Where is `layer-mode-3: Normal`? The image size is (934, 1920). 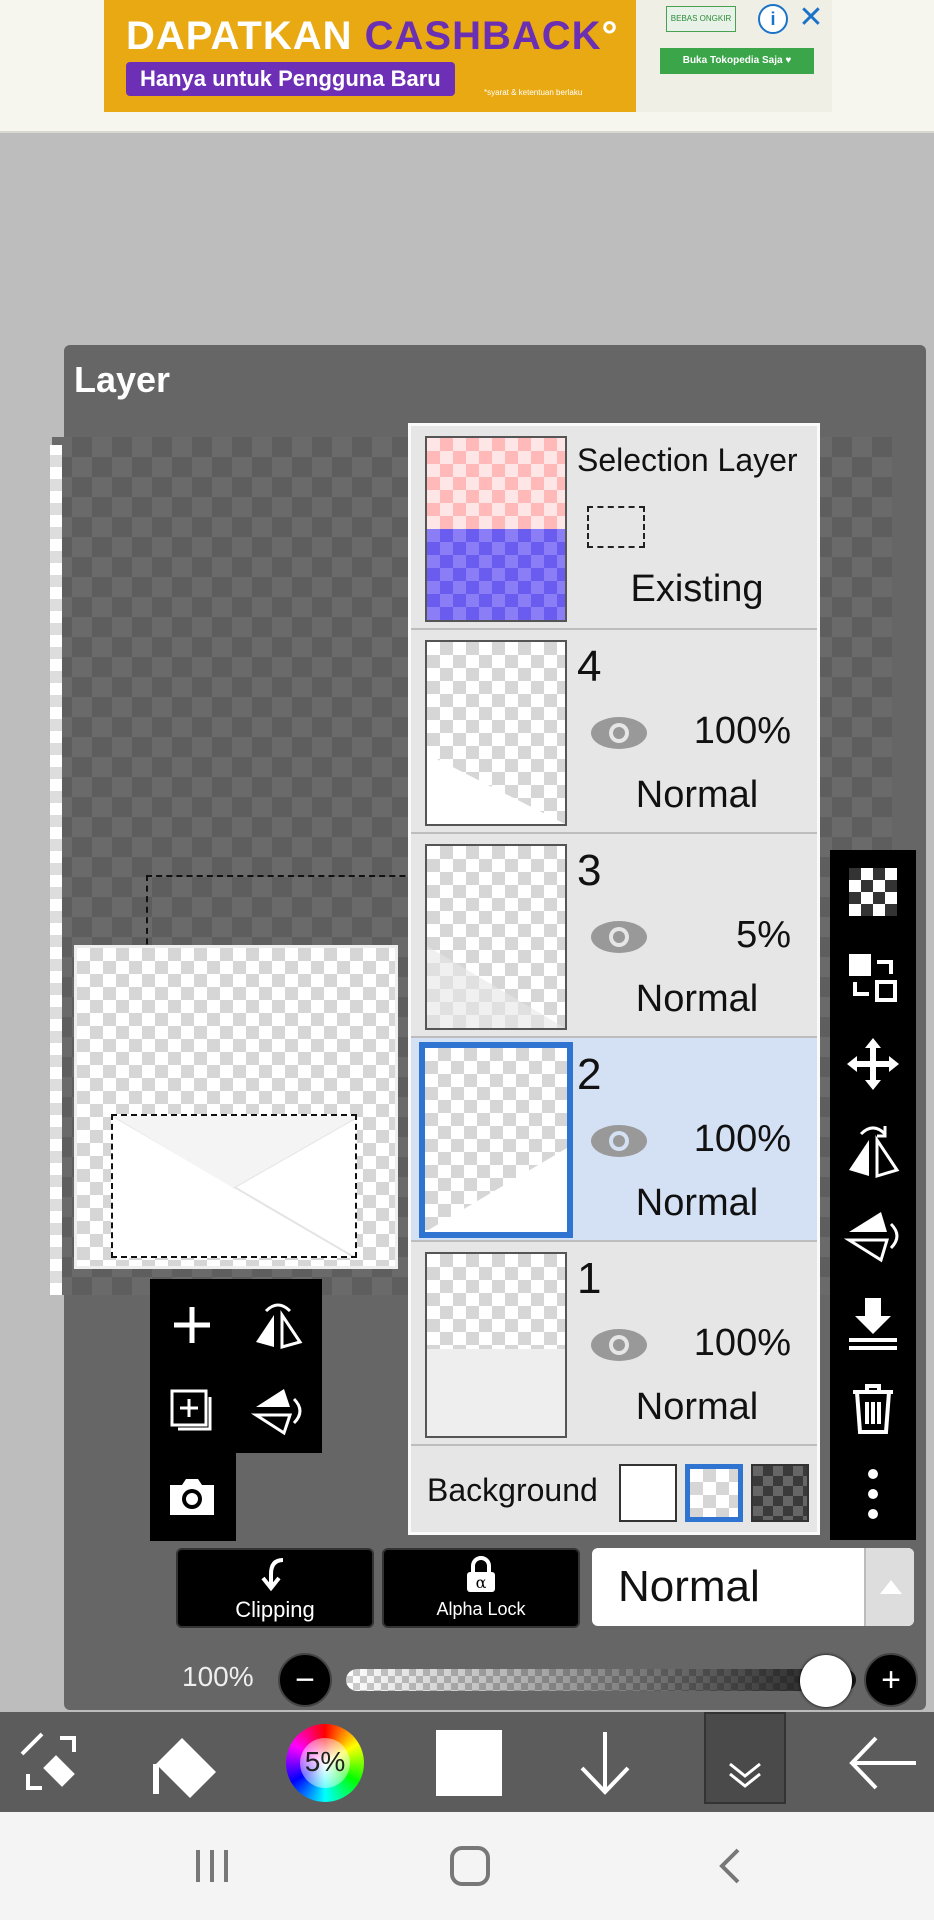 layer-mode-3: Normal is located at coordinates (697, 999).